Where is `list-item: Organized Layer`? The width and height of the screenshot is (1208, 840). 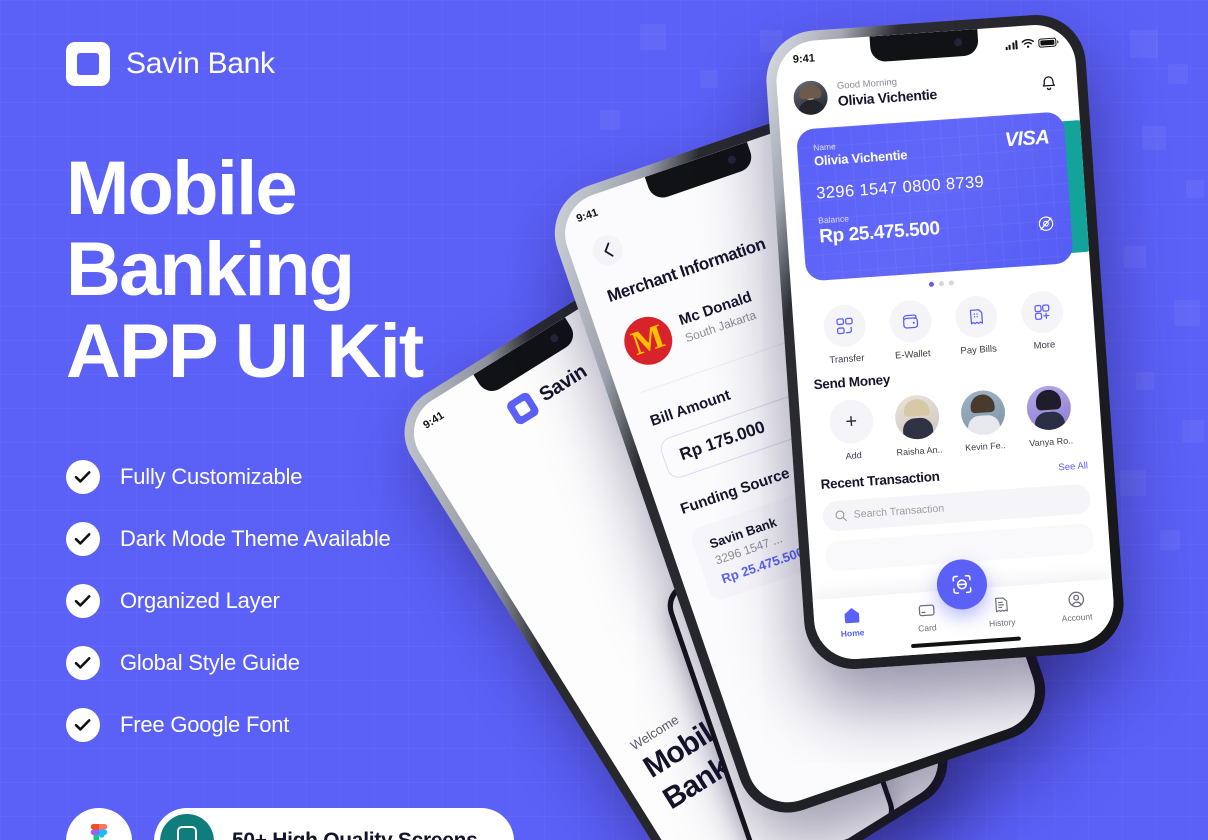
list-item: Organized Layer is located at coordinates (326, 600).